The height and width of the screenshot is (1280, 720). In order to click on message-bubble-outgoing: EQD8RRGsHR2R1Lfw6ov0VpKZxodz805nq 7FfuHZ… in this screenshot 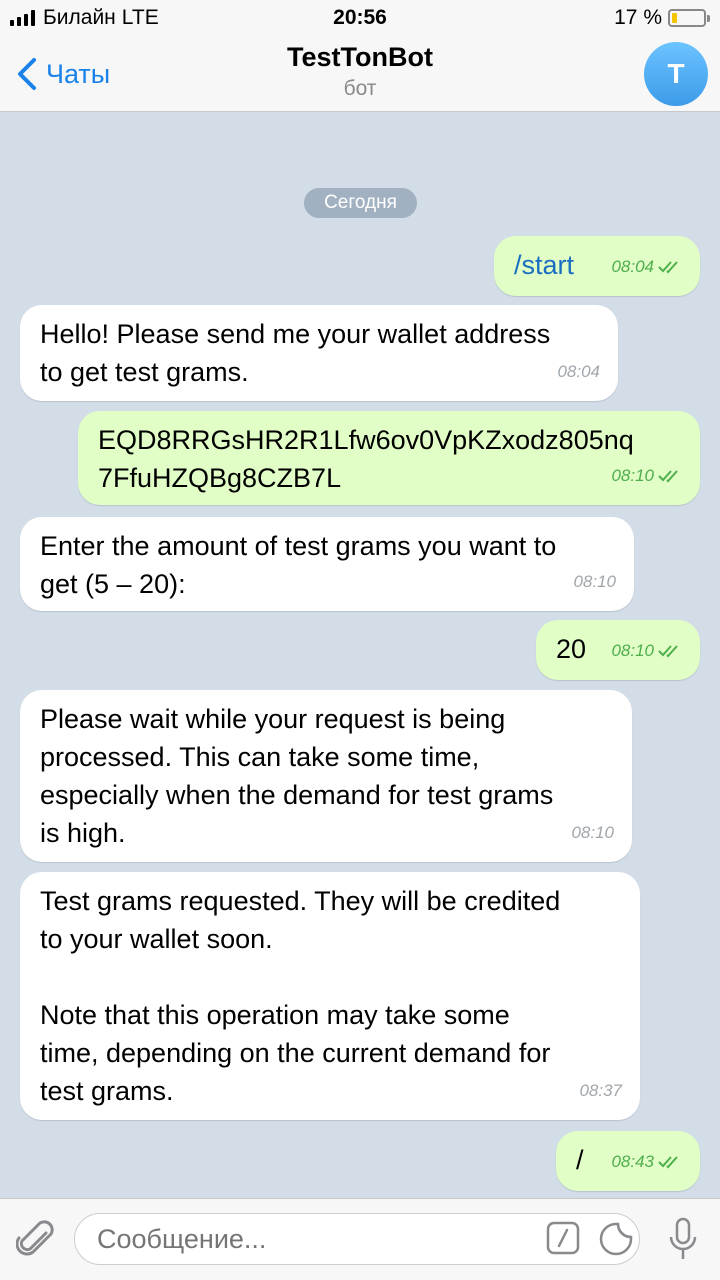, I will do `click(389, 458)`.